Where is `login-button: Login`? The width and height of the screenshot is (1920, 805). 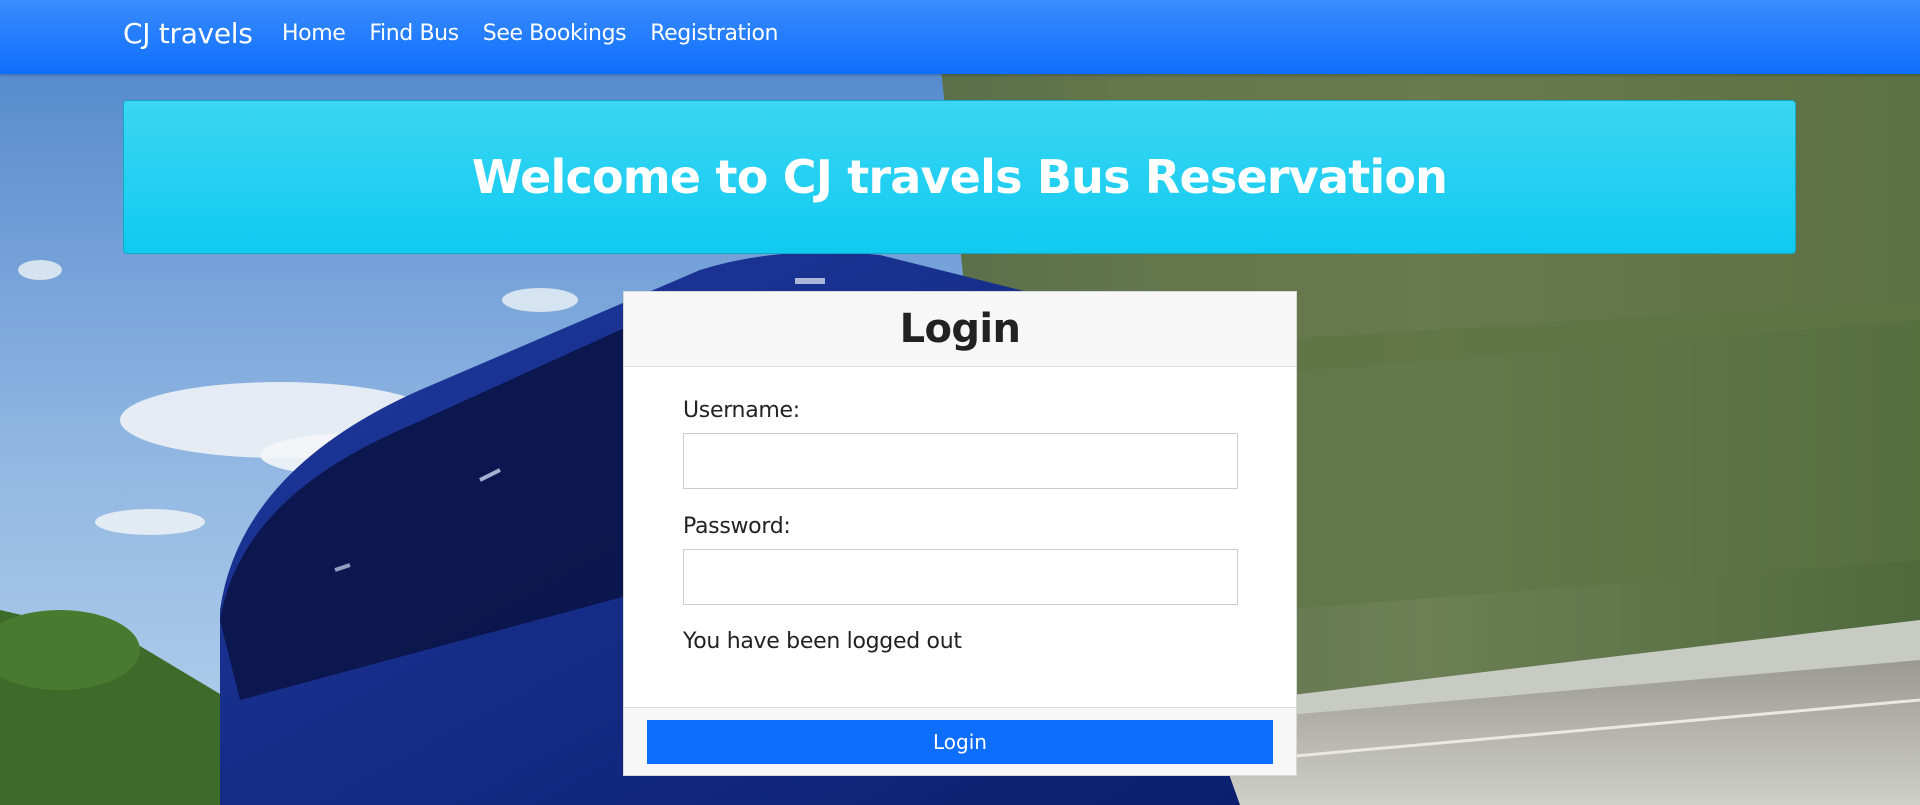 login-button: Login is located at coordinates (960, 742).